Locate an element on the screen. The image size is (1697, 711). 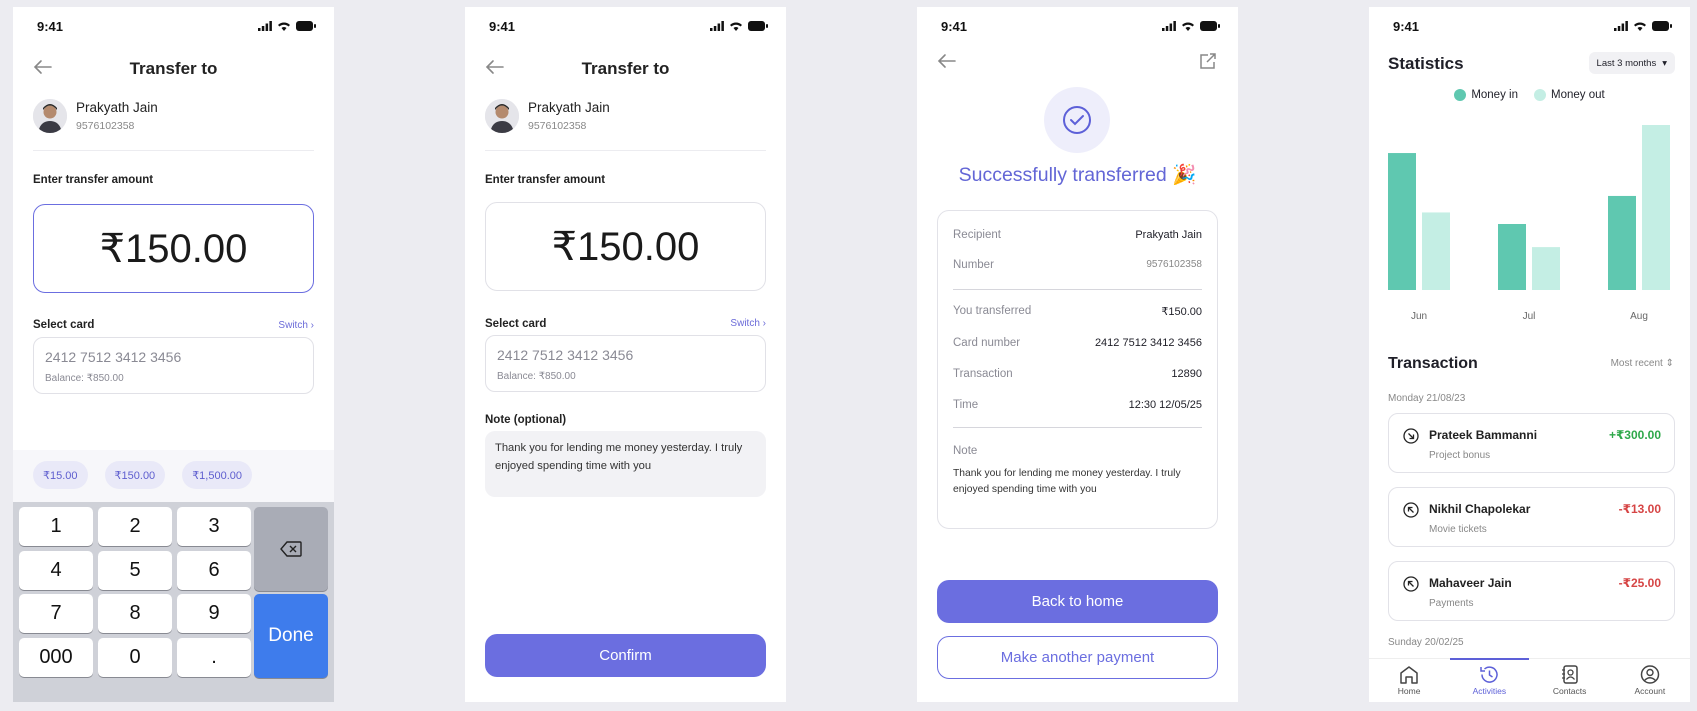
bar-jun-money-in is located at coordinates (1402, 221).